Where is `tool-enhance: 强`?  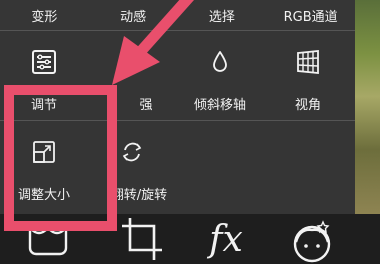
tool-enhance: 强 is located at coordinates (132, 74).